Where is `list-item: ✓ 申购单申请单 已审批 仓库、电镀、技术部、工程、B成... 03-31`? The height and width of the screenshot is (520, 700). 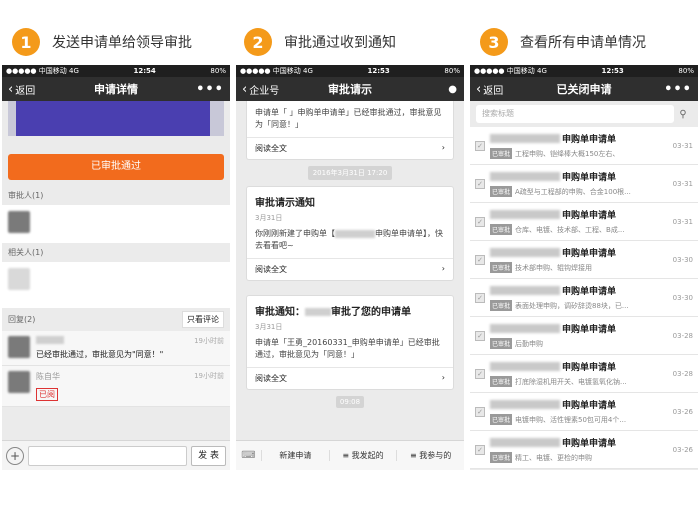
list-item: ✓ 申购单申请单 已审批 仓库、电镀、技术部、工程、B成... 03-31 is located at coordinates (584, 222).